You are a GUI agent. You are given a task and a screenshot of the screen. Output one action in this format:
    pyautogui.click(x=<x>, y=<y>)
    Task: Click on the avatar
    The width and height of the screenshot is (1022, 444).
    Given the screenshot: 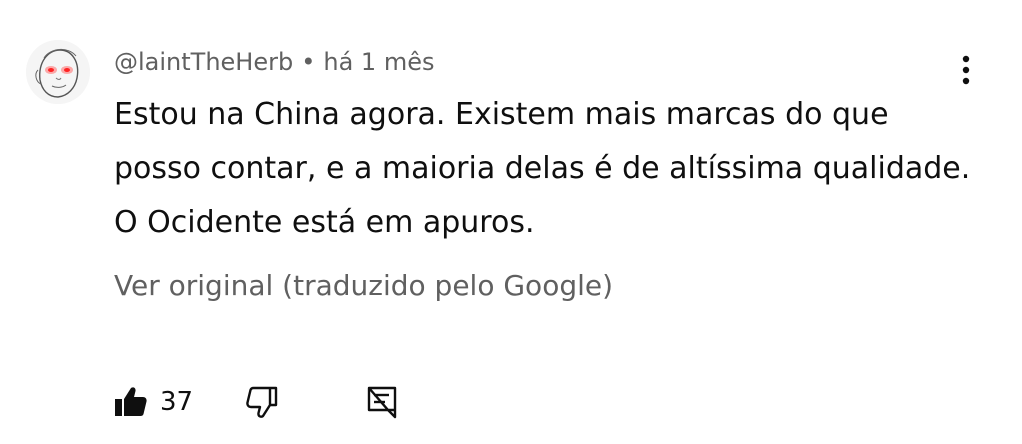 What is the action you would take?
    pyautogui.click(x=58, y=72)
    